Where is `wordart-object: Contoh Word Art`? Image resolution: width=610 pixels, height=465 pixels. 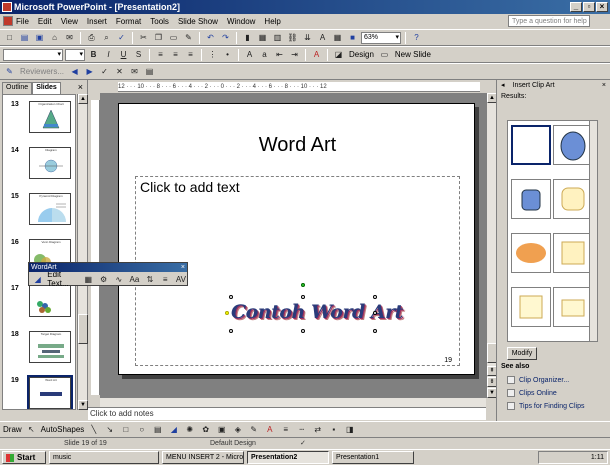 wordart-object: Contoh Word Art is located at coordinates (314, 310).